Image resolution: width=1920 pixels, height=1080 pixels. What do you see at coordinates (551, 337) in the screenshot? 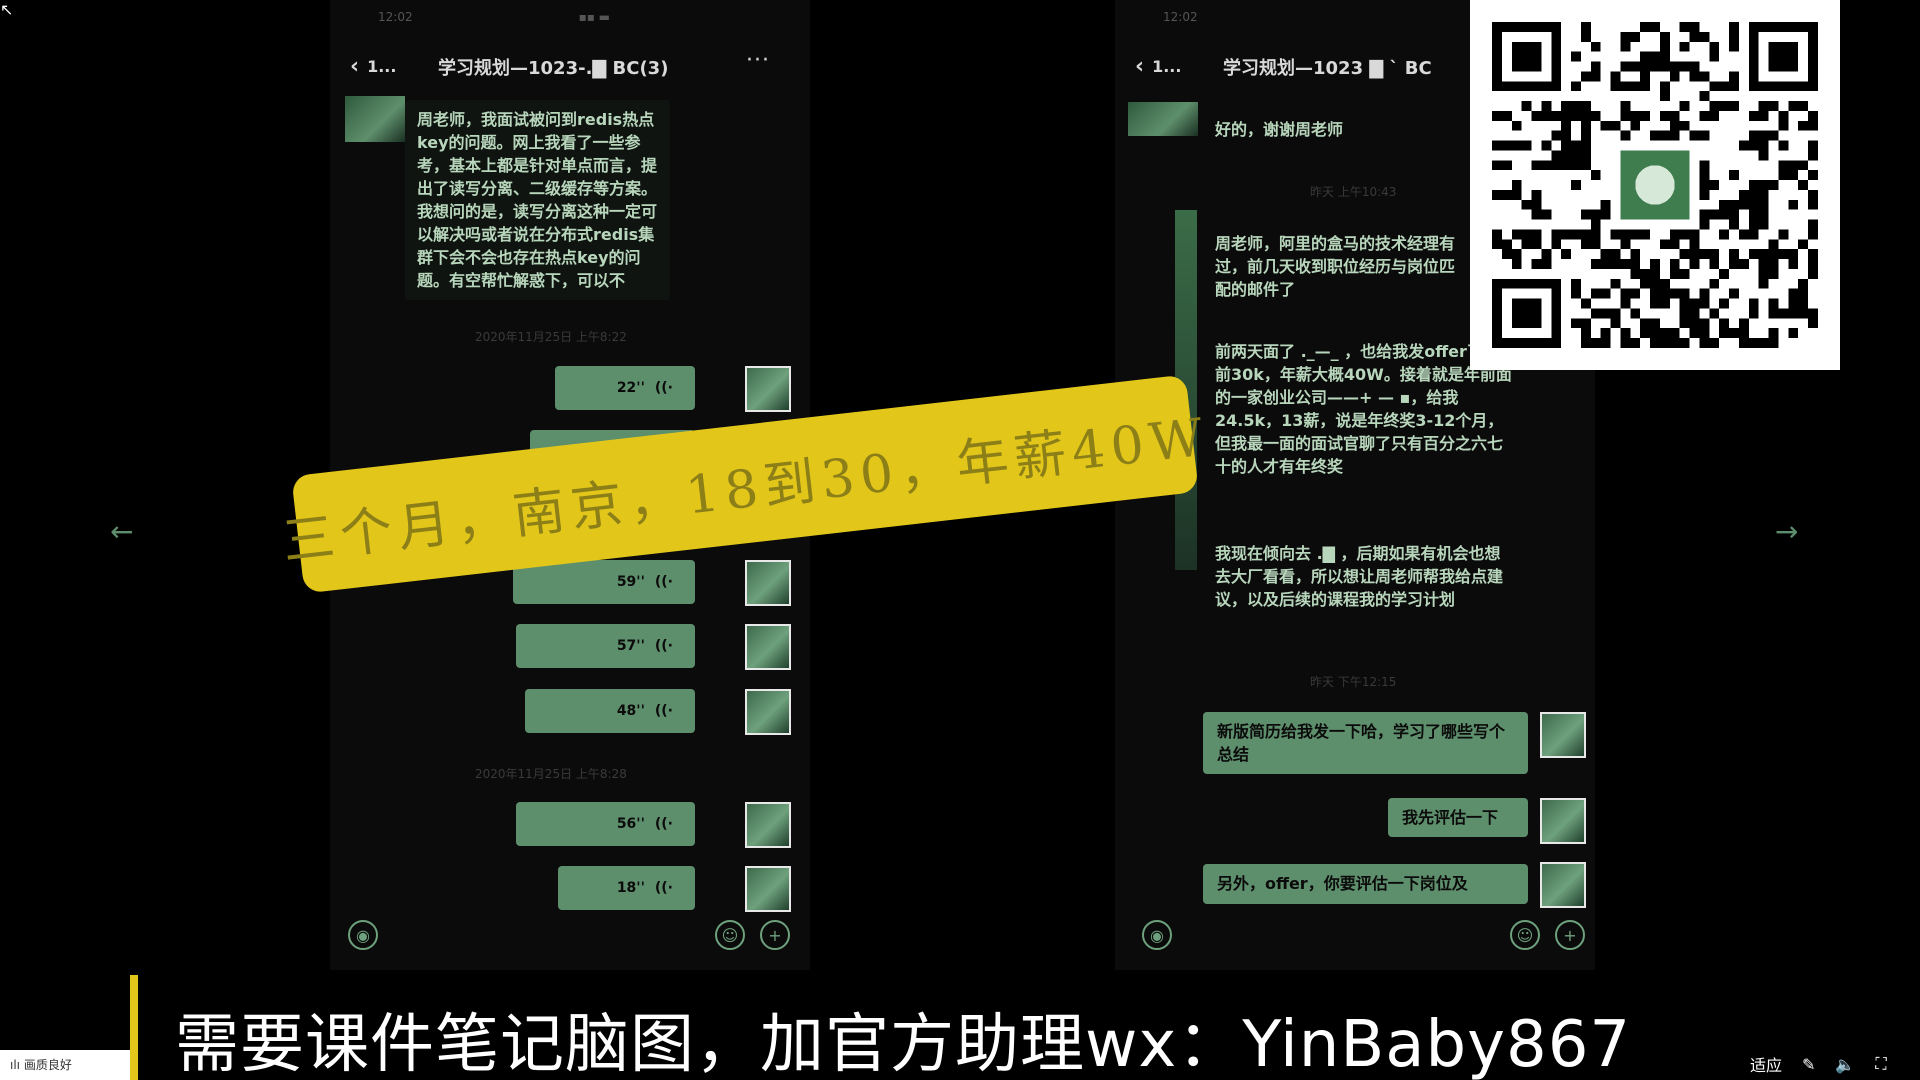
I see `timestamp: 2020年11月25日 上午8:22` at bounding box center [551, 337].